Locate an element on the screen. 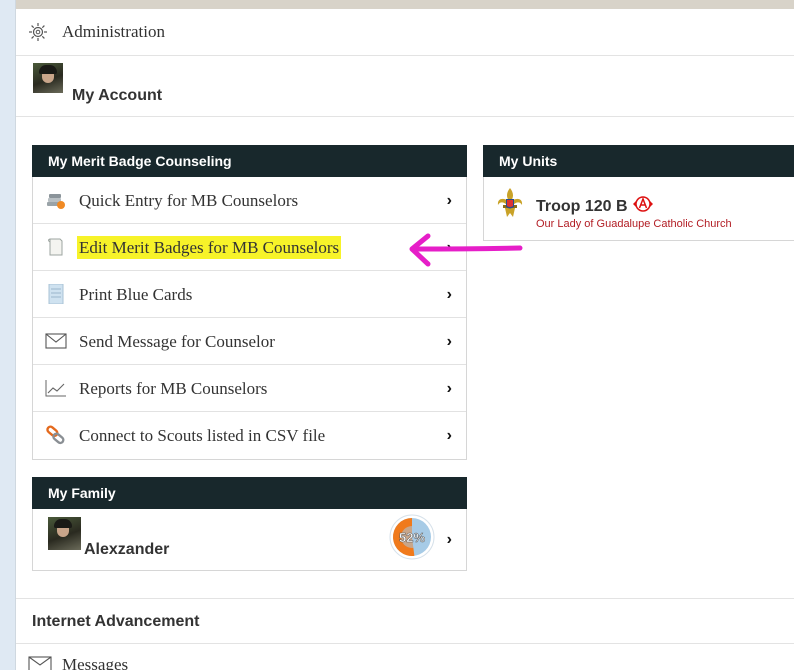  top-bar is located at coordinates (405, 4).